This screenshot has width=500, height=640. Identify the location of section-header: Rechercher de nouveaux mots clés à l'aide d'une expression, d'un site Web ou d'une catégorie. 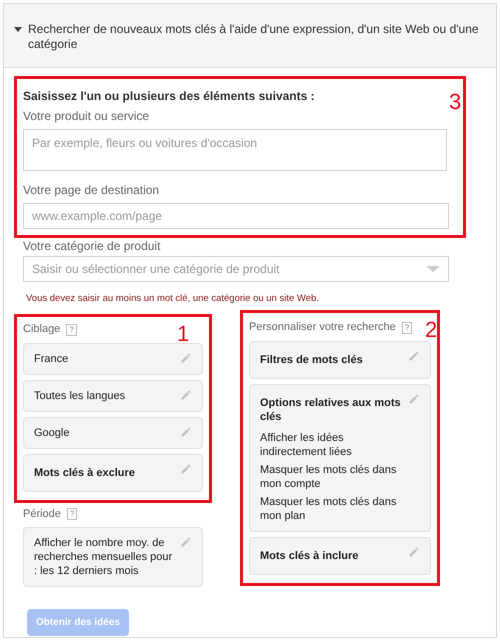
(250, 36).